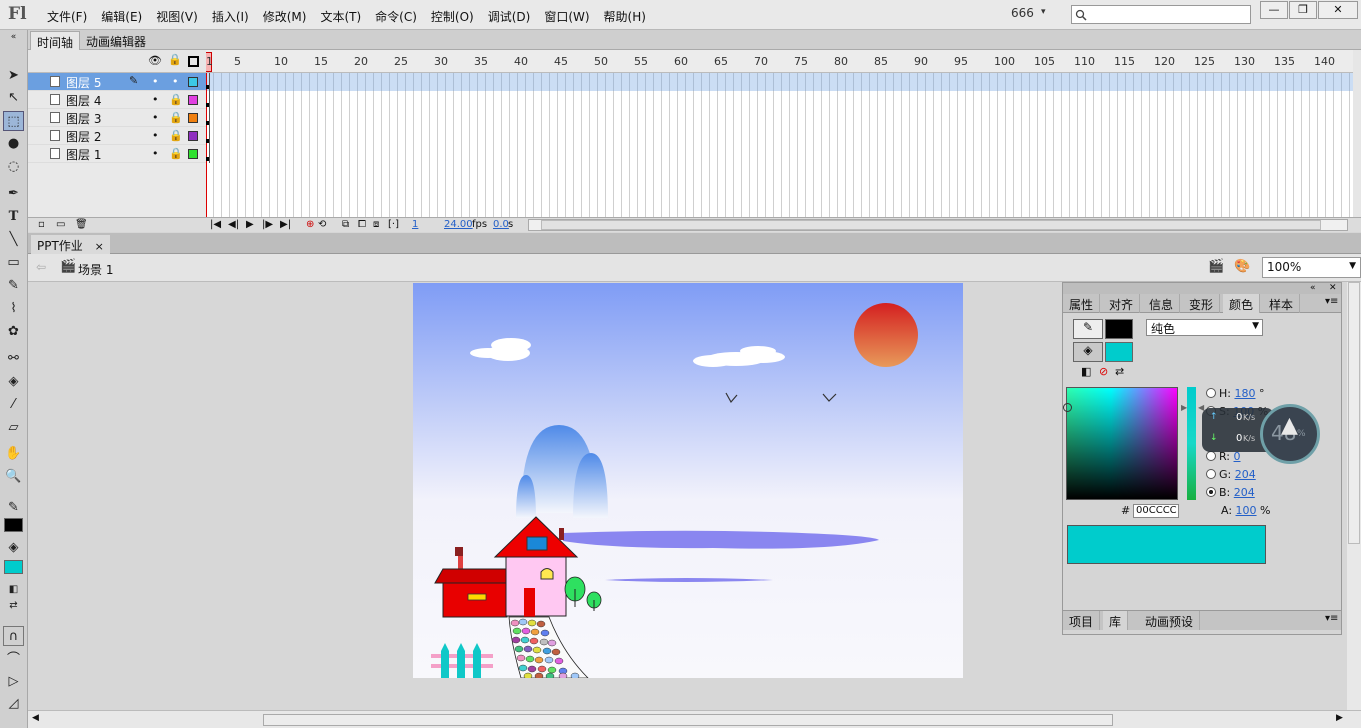  Describe the element at coordinates (1082, 620) in the screenshot. I see `tab-project: 项目` at that location.